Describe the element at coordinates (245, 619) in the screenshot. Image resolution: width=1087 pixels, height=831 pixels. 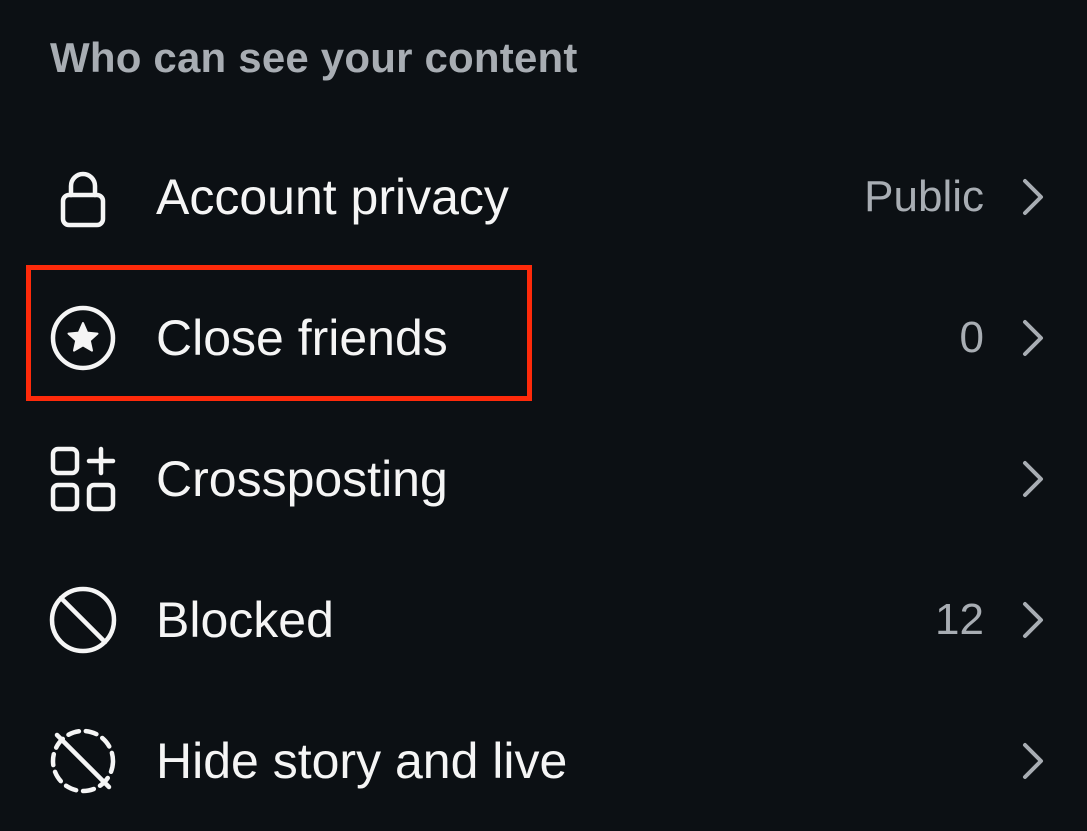
I see `menu-item-label: Blocked` at that location.